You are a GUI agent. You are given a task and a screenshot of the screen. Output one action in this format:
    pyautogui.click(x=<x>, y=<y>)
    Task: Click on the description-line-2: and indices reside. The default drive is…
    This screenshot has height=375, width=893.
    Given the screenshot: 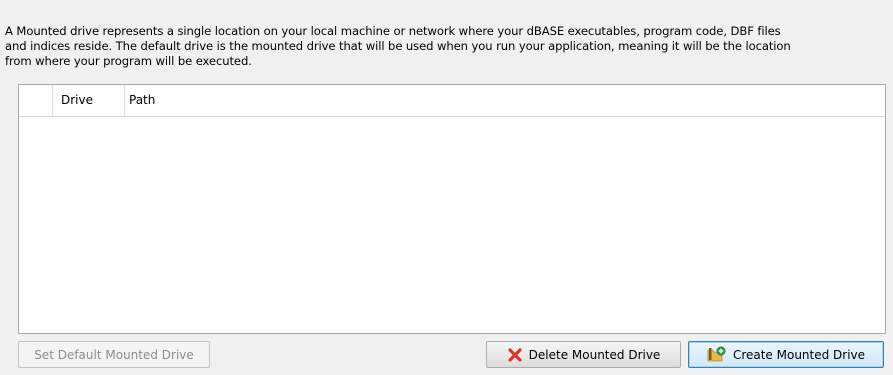 What is the action you would take?
    pyautogui.click(x=398, y=46)
    